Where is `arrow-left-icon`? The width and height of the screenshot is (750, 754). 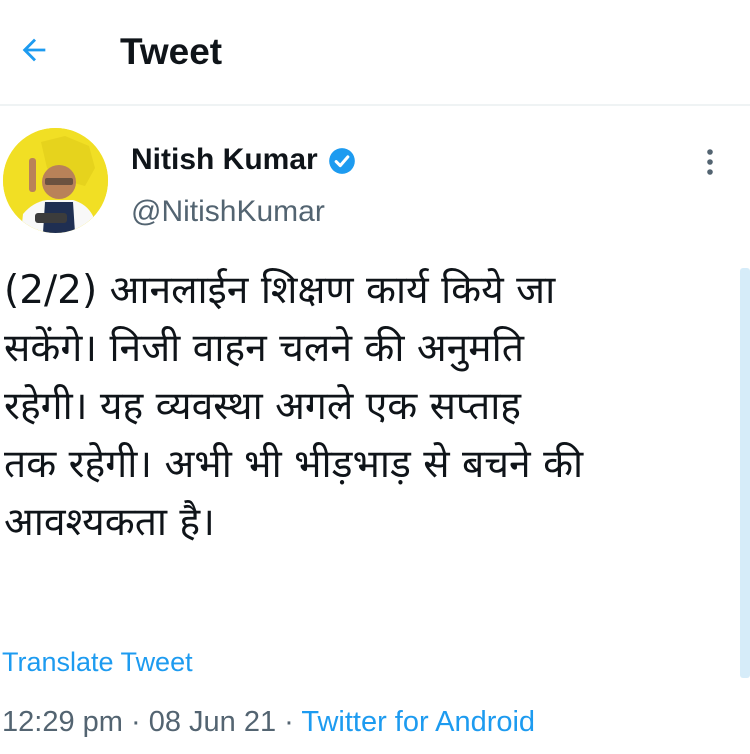 arrow-left-icon is located at coordinates (34, 52).